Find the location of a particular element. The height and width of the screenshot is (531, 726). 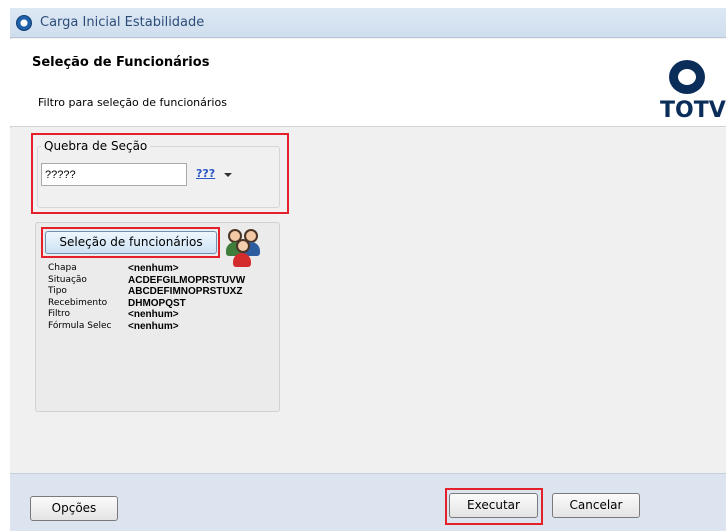

summary-label: Fórmula Selec is located at coordinates (80, 325).